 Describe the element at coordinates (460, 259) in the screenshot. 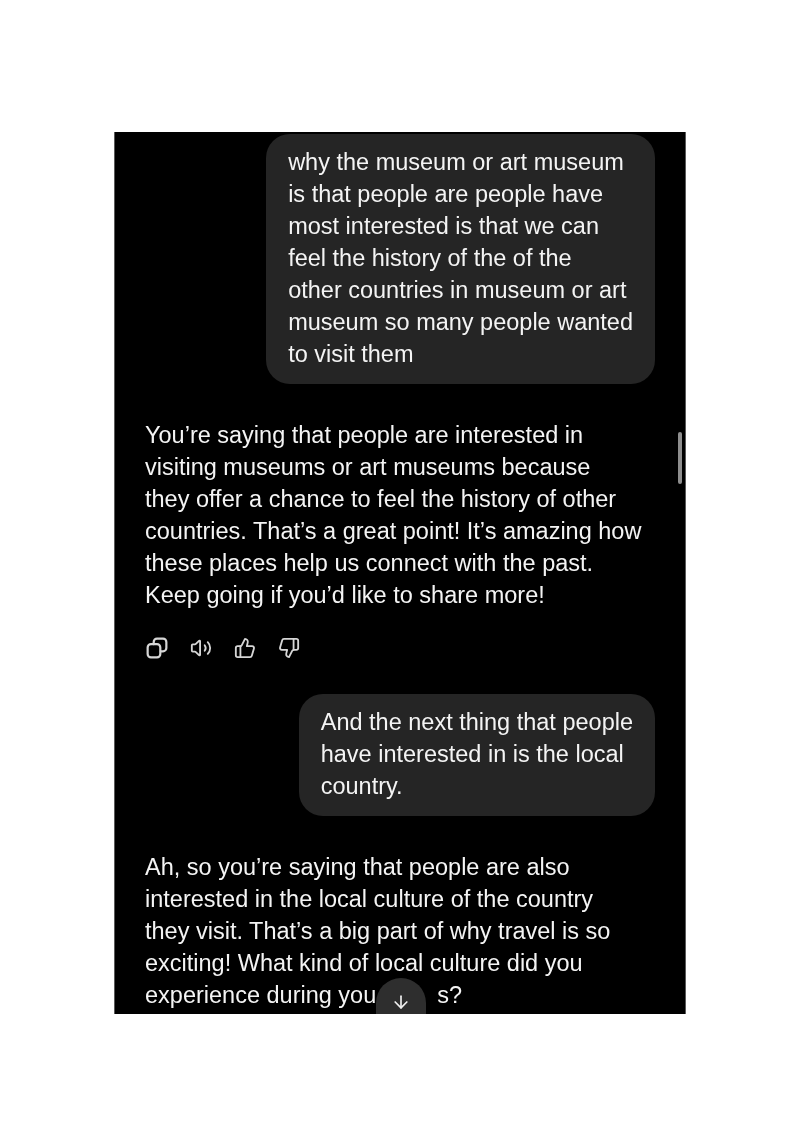

I see `user-message: why the museum or art museum is that people are people have most interested is that we can feel the history of the of the other countries in museum or art museum so many people wanted to visit them` at that location.